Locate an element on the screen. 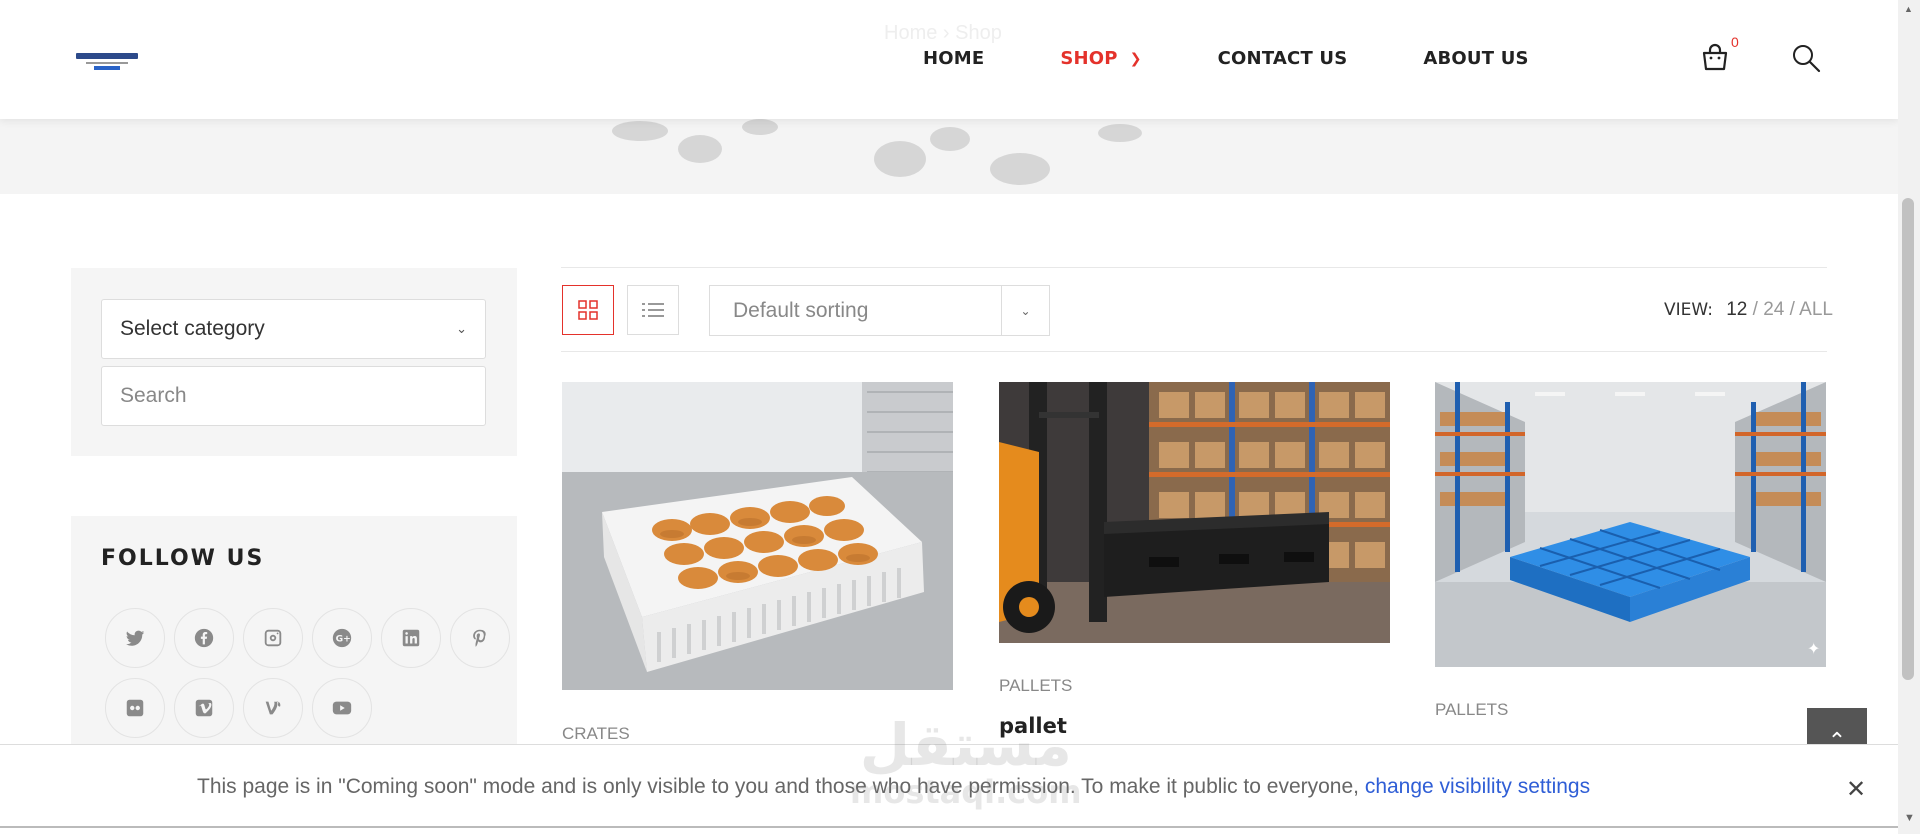 The height and width of the screenshot is (834, 1920). list-view-button is located at coordinates (653, 310).